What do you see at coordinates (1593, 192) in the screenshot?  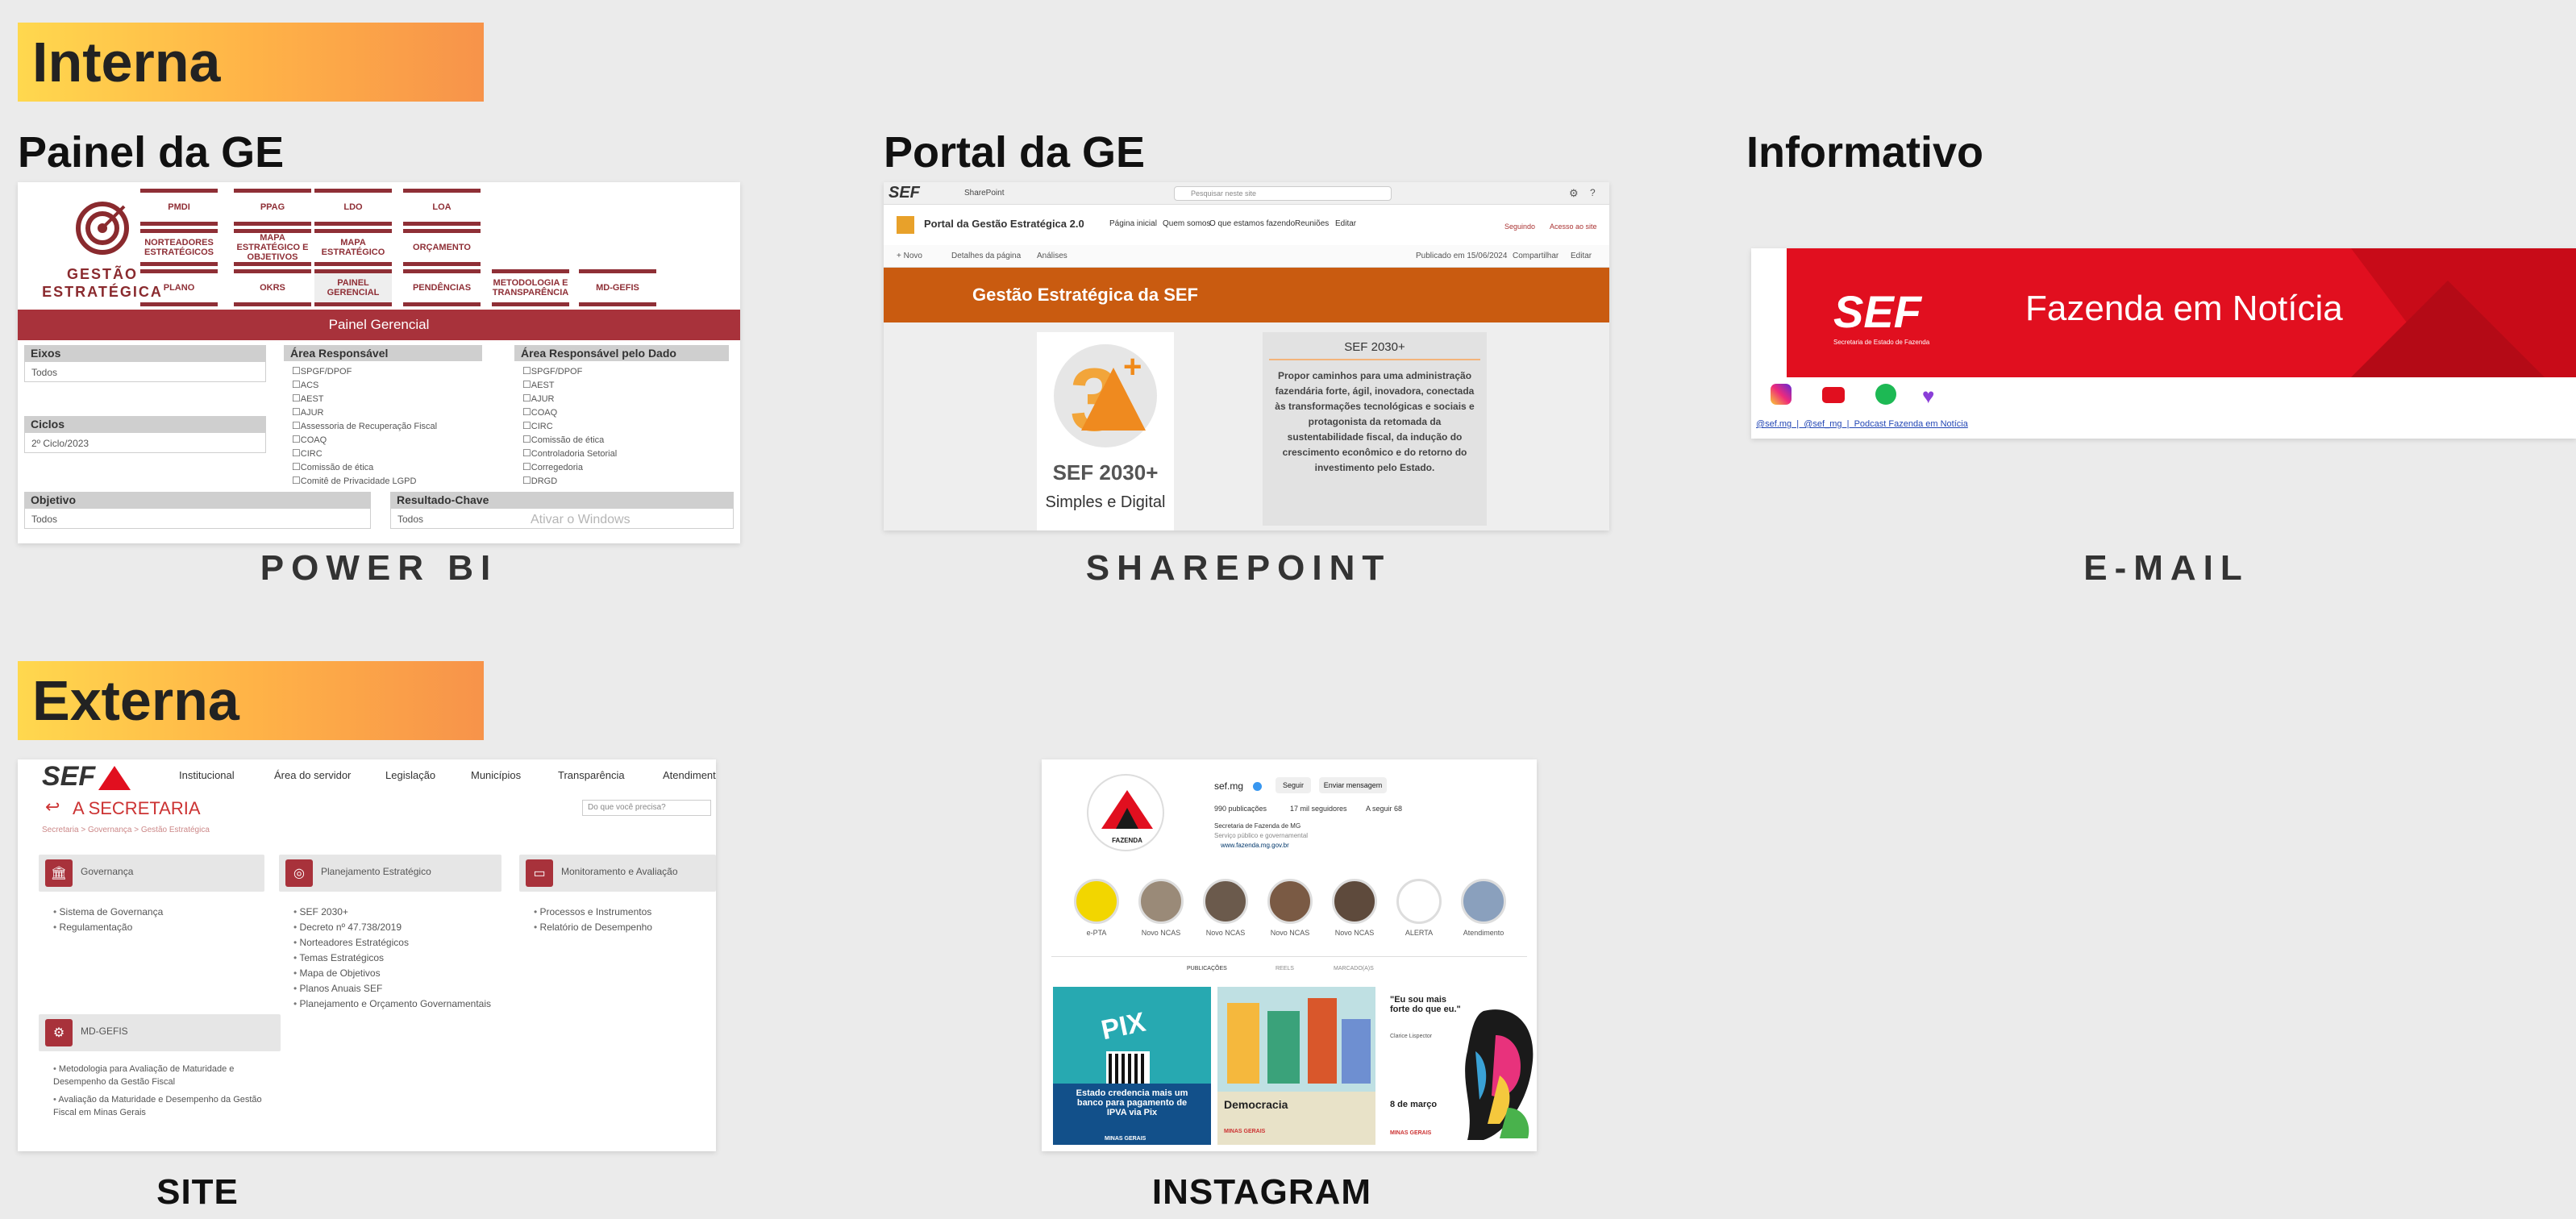 I see `help-icon: ?` at bounding box center [1593, 192].